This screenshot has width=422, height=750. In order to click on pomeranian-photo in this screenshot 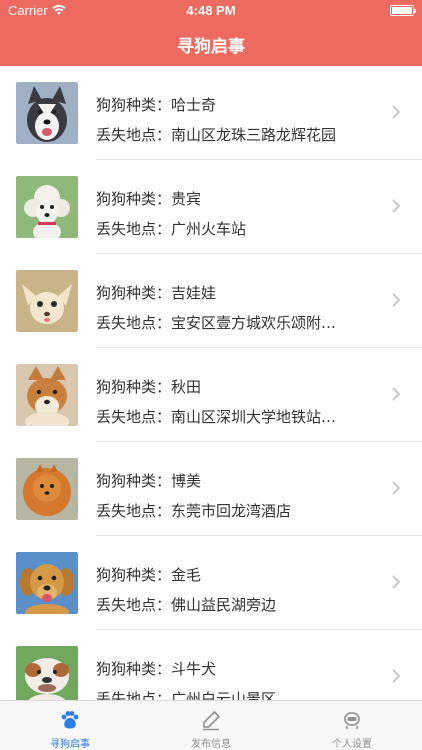, I will do `click(47, 489)`.